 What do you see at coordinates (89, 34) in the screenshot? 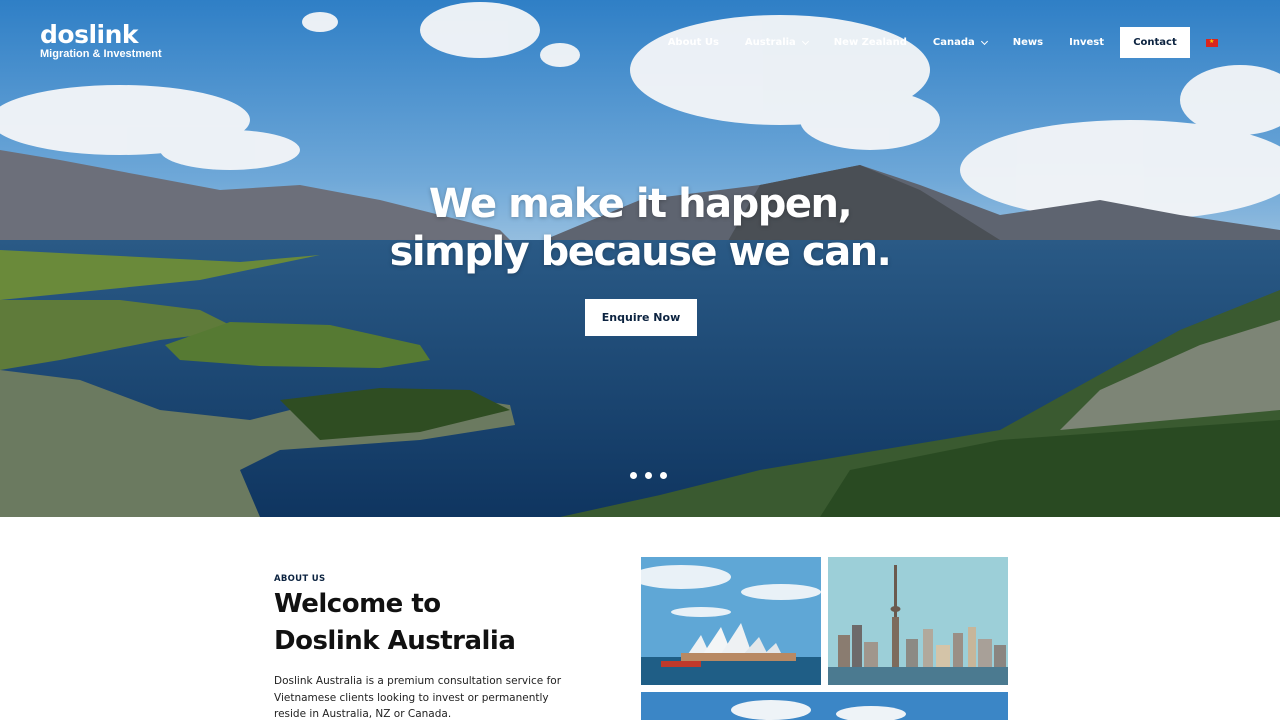
I see `logo-brand: doslink` at bounding box center [89, 34].